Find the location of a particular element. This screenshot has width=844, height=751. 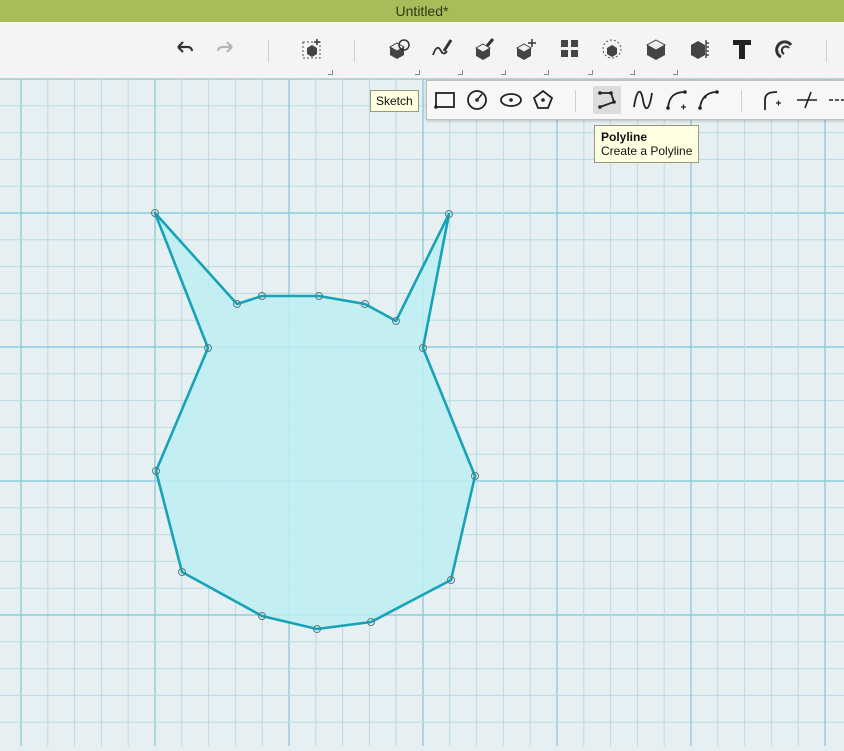

primitives-icon is located at coordinates (312, 49).